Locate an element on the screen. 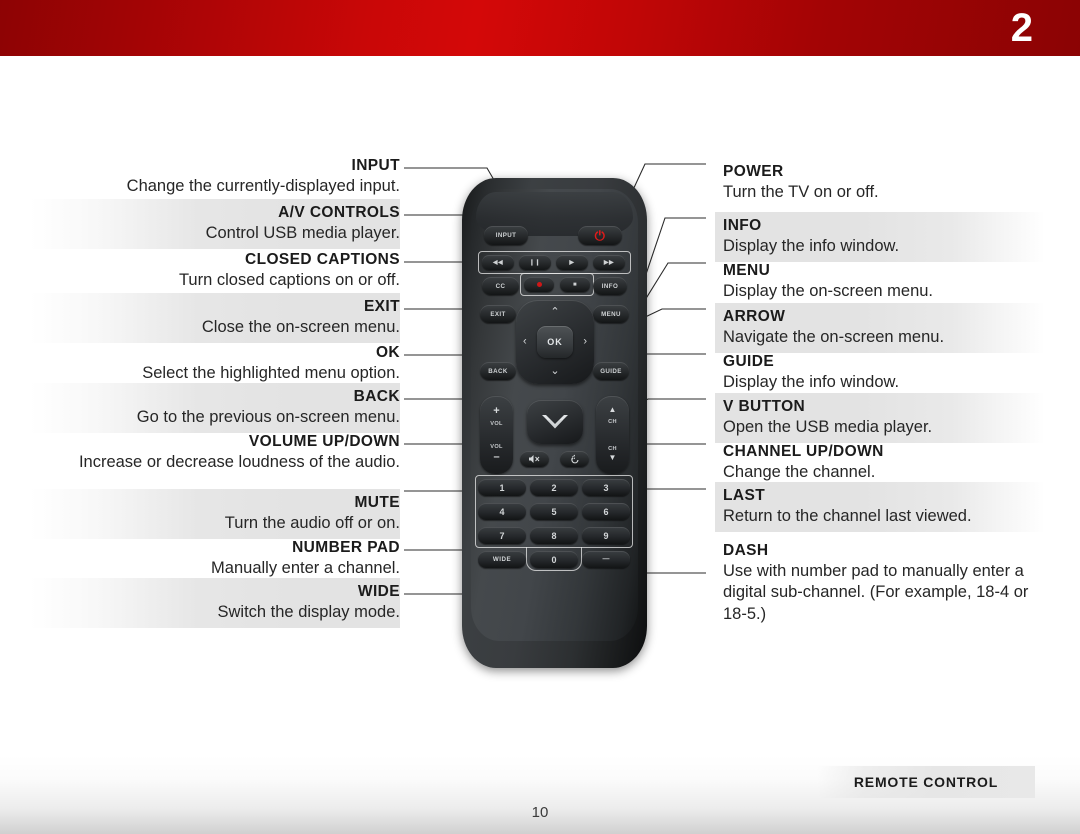 The image size is (1080, 834). remote-channel-rocker: ▲ CH CH ▼ is located at coordinates (612, 435).